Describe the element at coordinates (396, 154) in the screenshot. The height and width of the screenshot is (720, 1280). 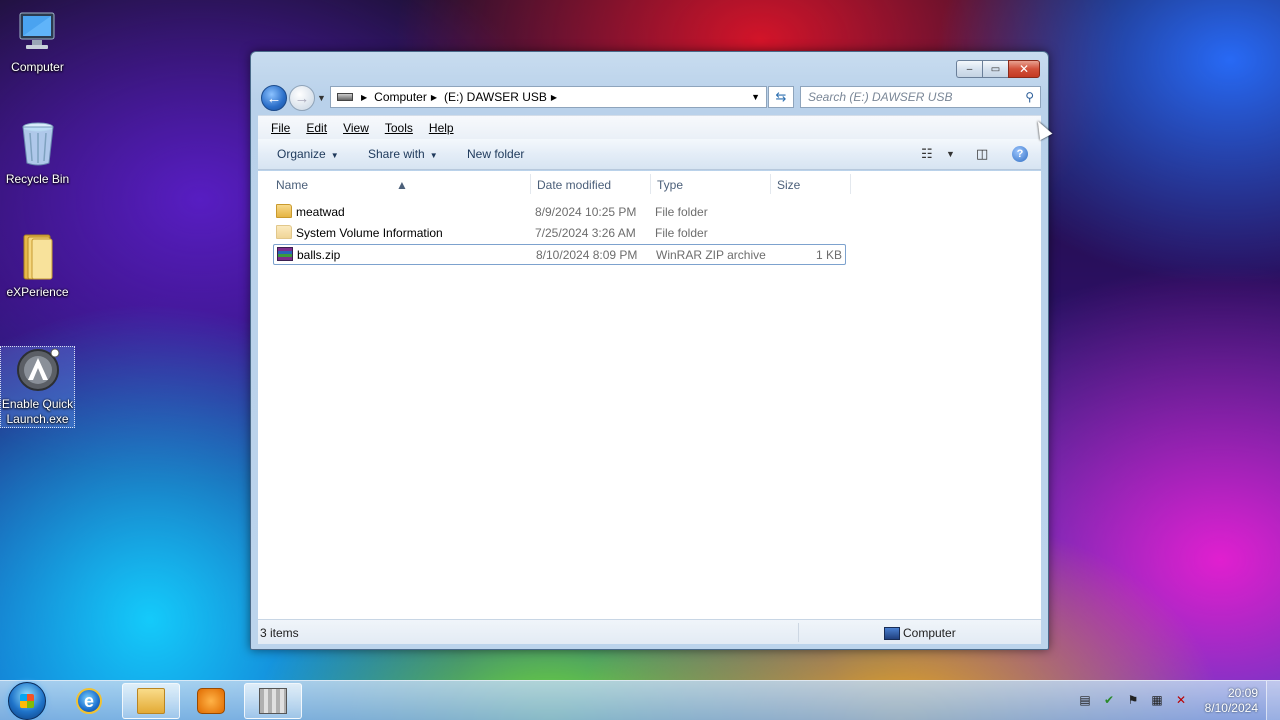
I see `share-with-label: Share with` at that location.